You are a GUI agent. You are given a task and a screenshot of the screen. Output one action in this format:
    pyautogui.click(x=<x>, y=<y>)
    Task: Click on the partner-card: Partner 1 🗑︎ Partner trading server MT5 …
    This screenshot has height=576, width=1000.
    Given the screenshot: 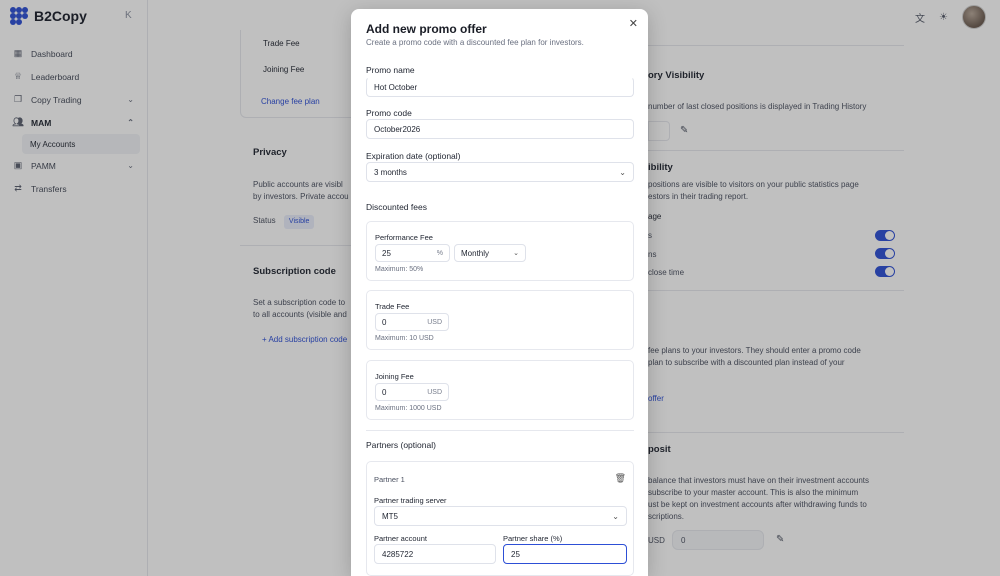 What is the action you would take?
    pyautogui.click(x=500, y=518)
    